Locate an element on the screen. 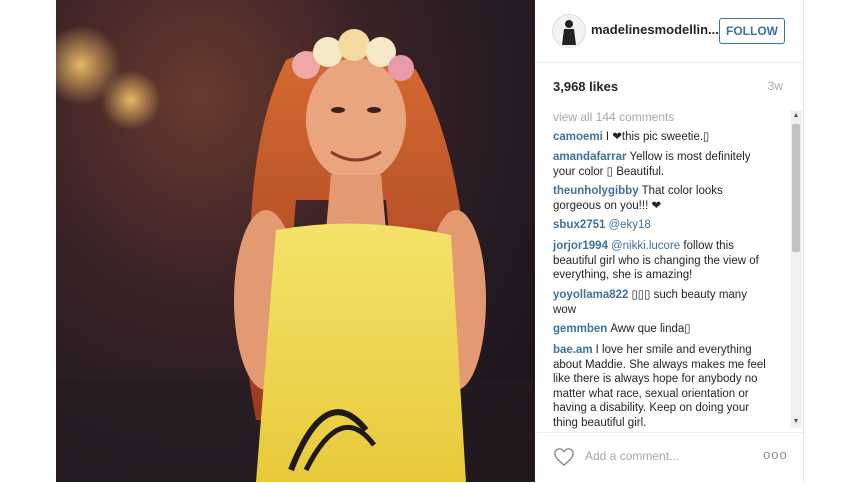  more-options-icon: ooo is located at coordinates (775, 454).